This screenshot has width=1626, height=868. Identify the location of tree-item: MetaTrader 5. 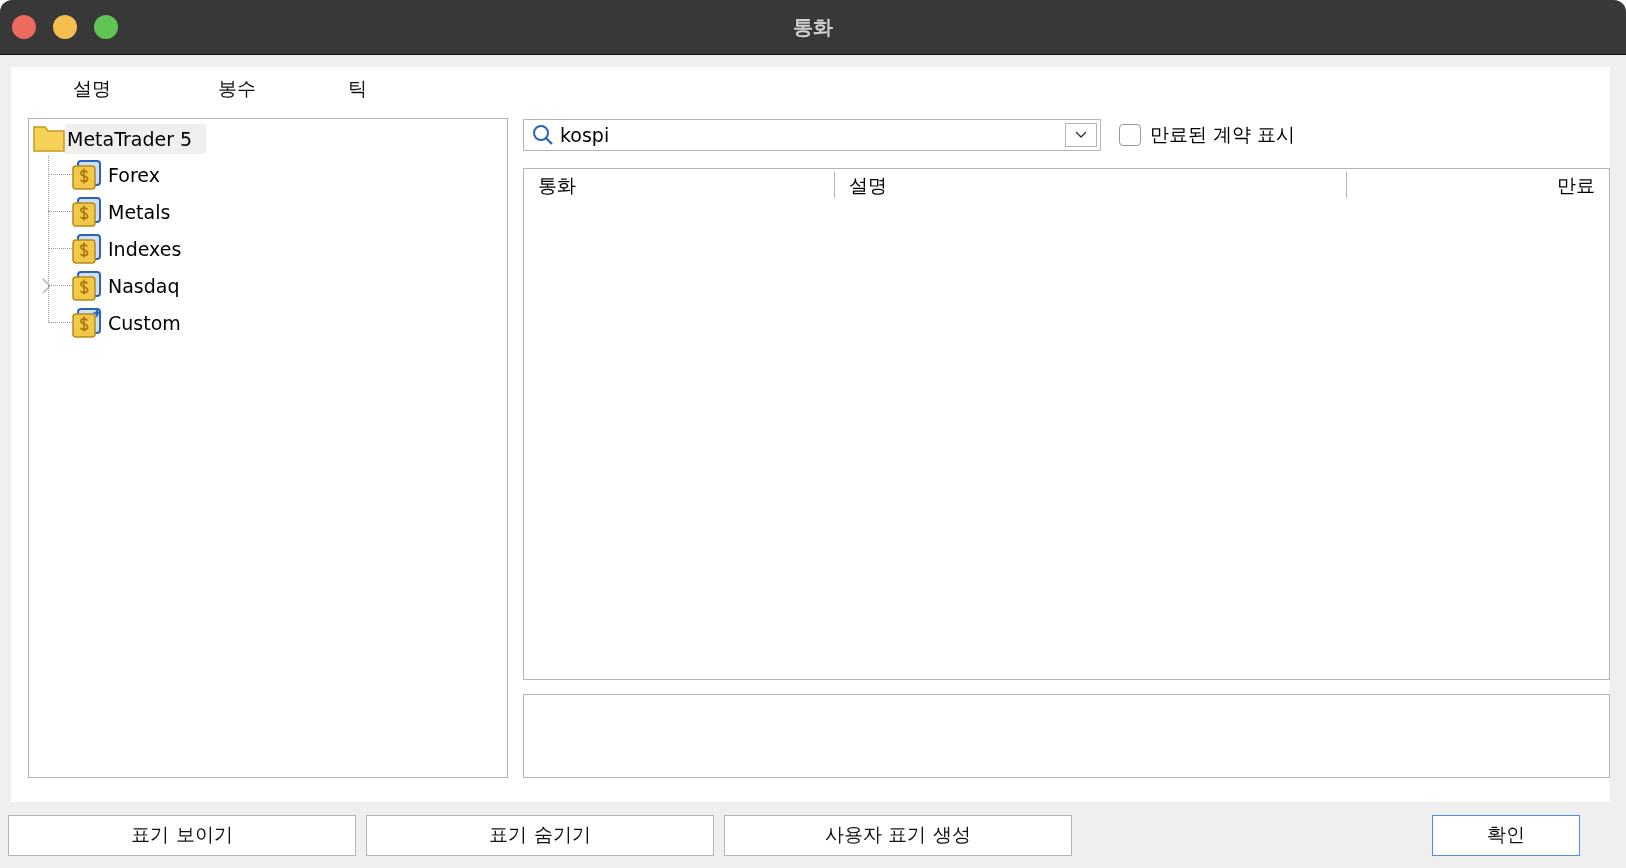
(136, 139).